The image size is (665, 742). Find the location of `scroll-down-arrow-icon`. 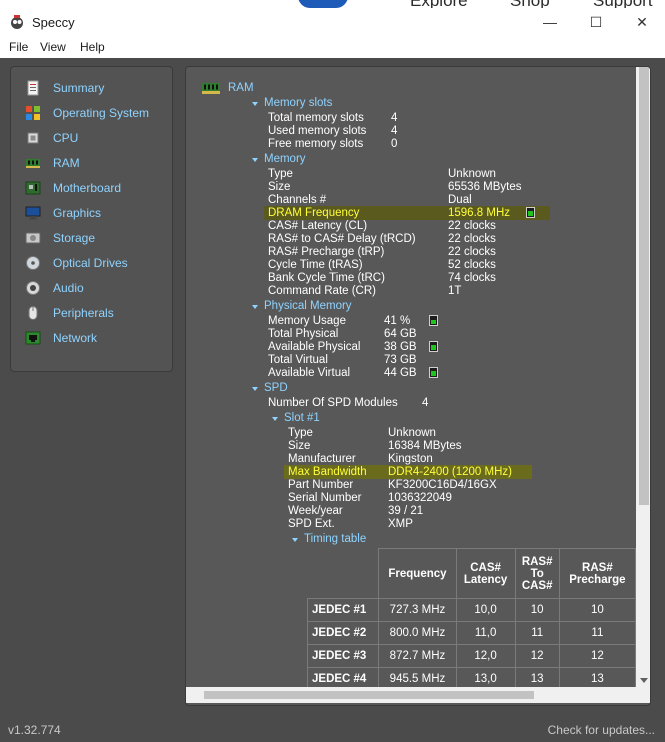

scroll-down-arrow-icon is located at coordinates (644, 680).